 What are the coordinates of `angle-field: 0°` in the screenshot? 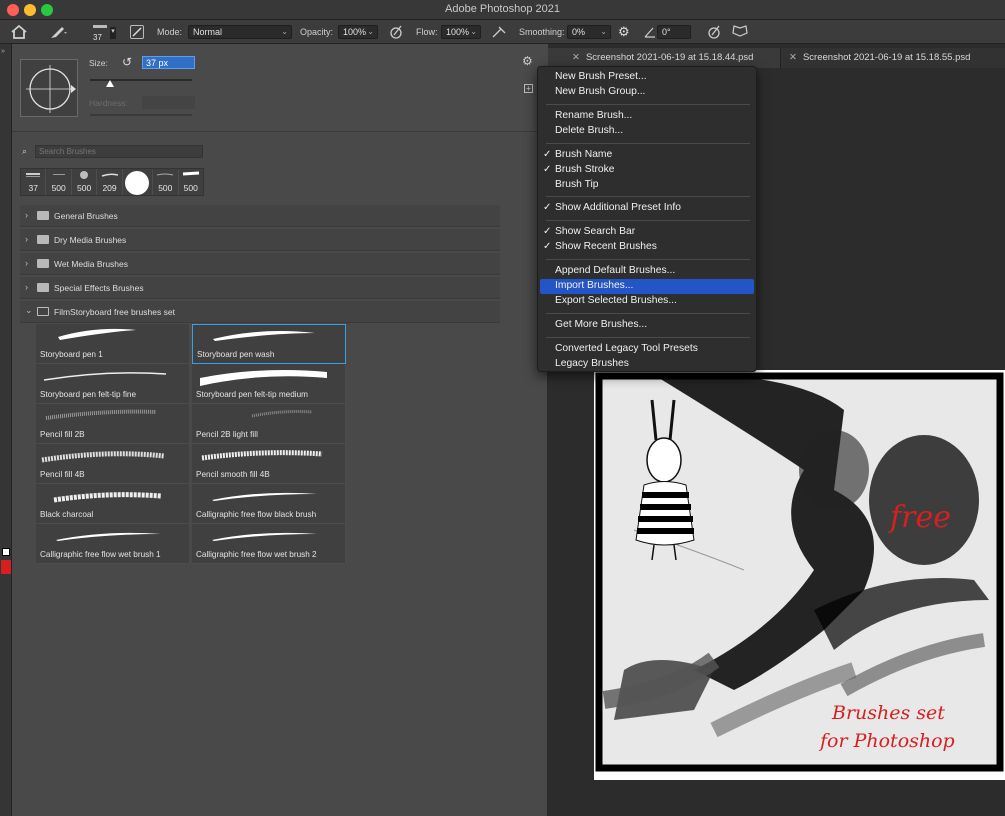 It's located at (674, 32).